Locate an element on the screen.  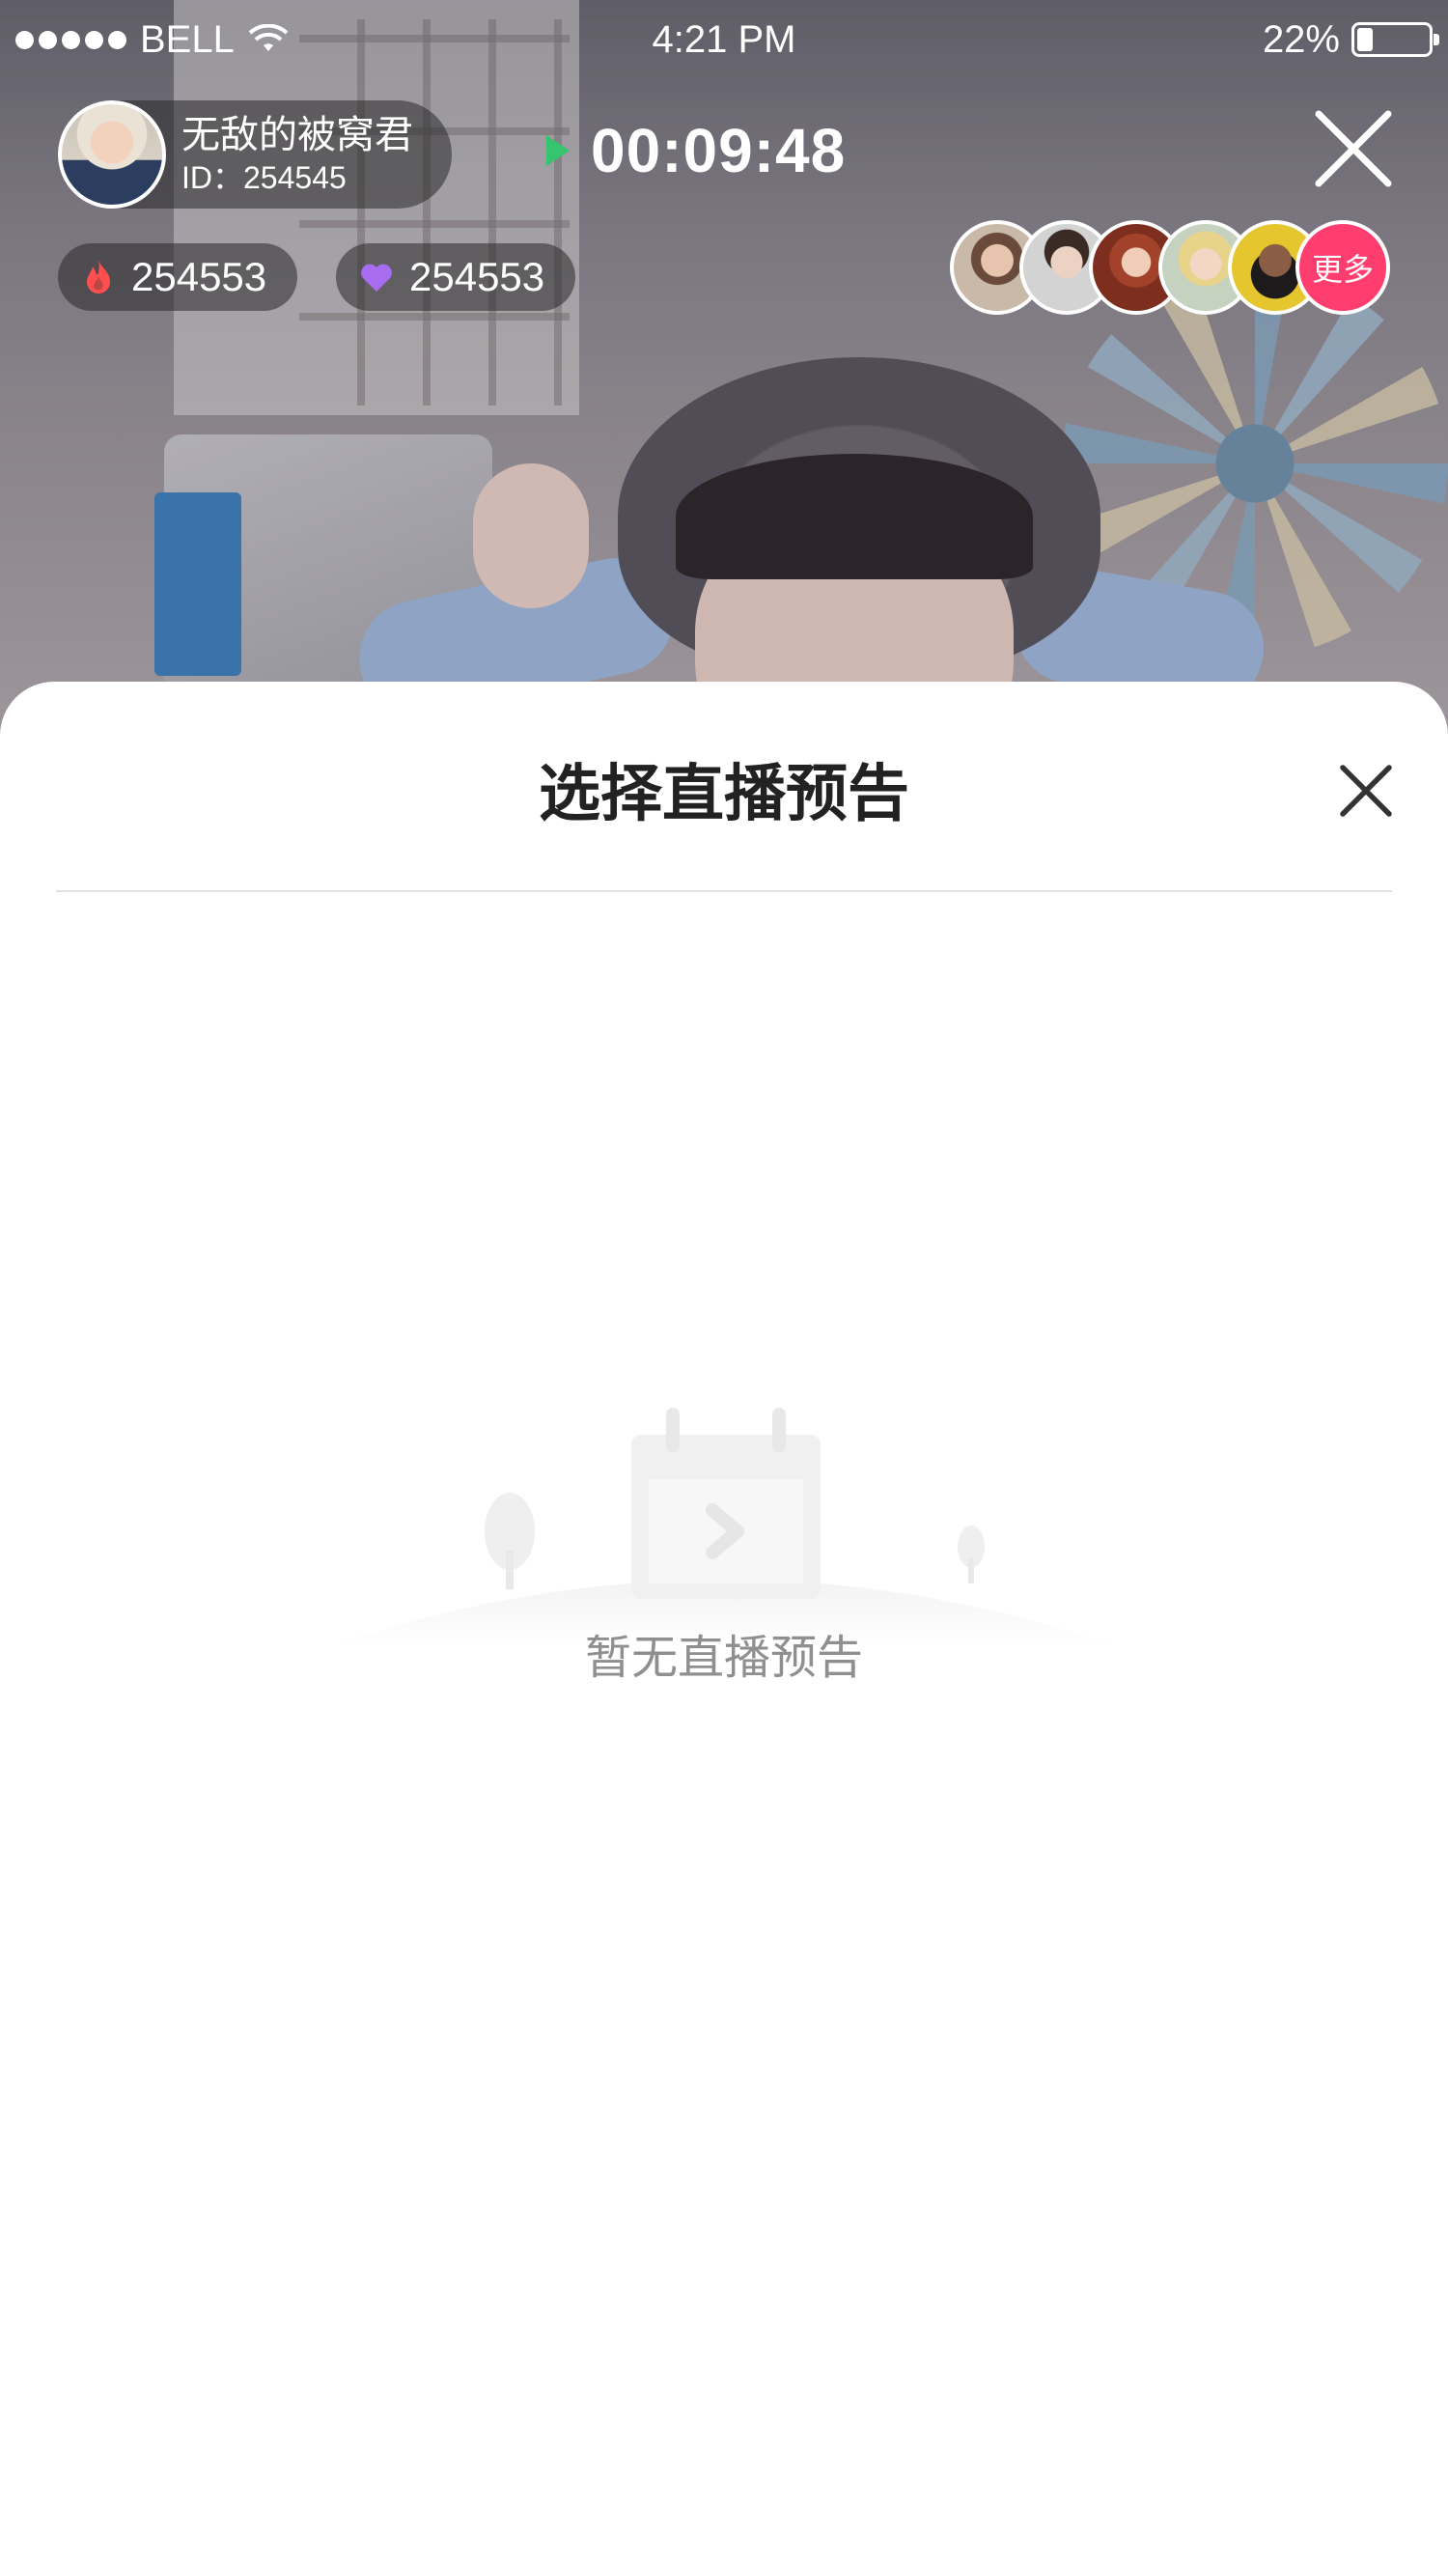
divider is located at coordinates (724, 891).